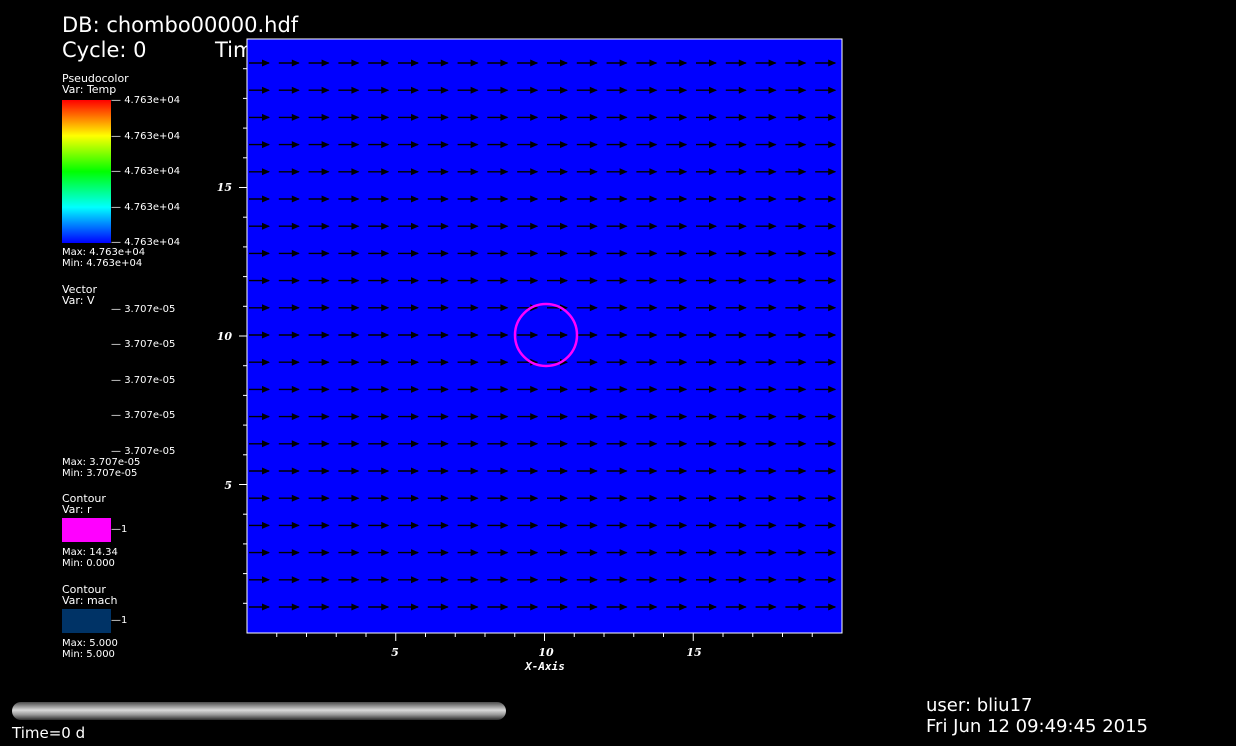 This screenshot has width=1236, height=746. Describe the element at coordinates (546, 652) in the screenshot. I see `x-tick-label: 10` at that location.